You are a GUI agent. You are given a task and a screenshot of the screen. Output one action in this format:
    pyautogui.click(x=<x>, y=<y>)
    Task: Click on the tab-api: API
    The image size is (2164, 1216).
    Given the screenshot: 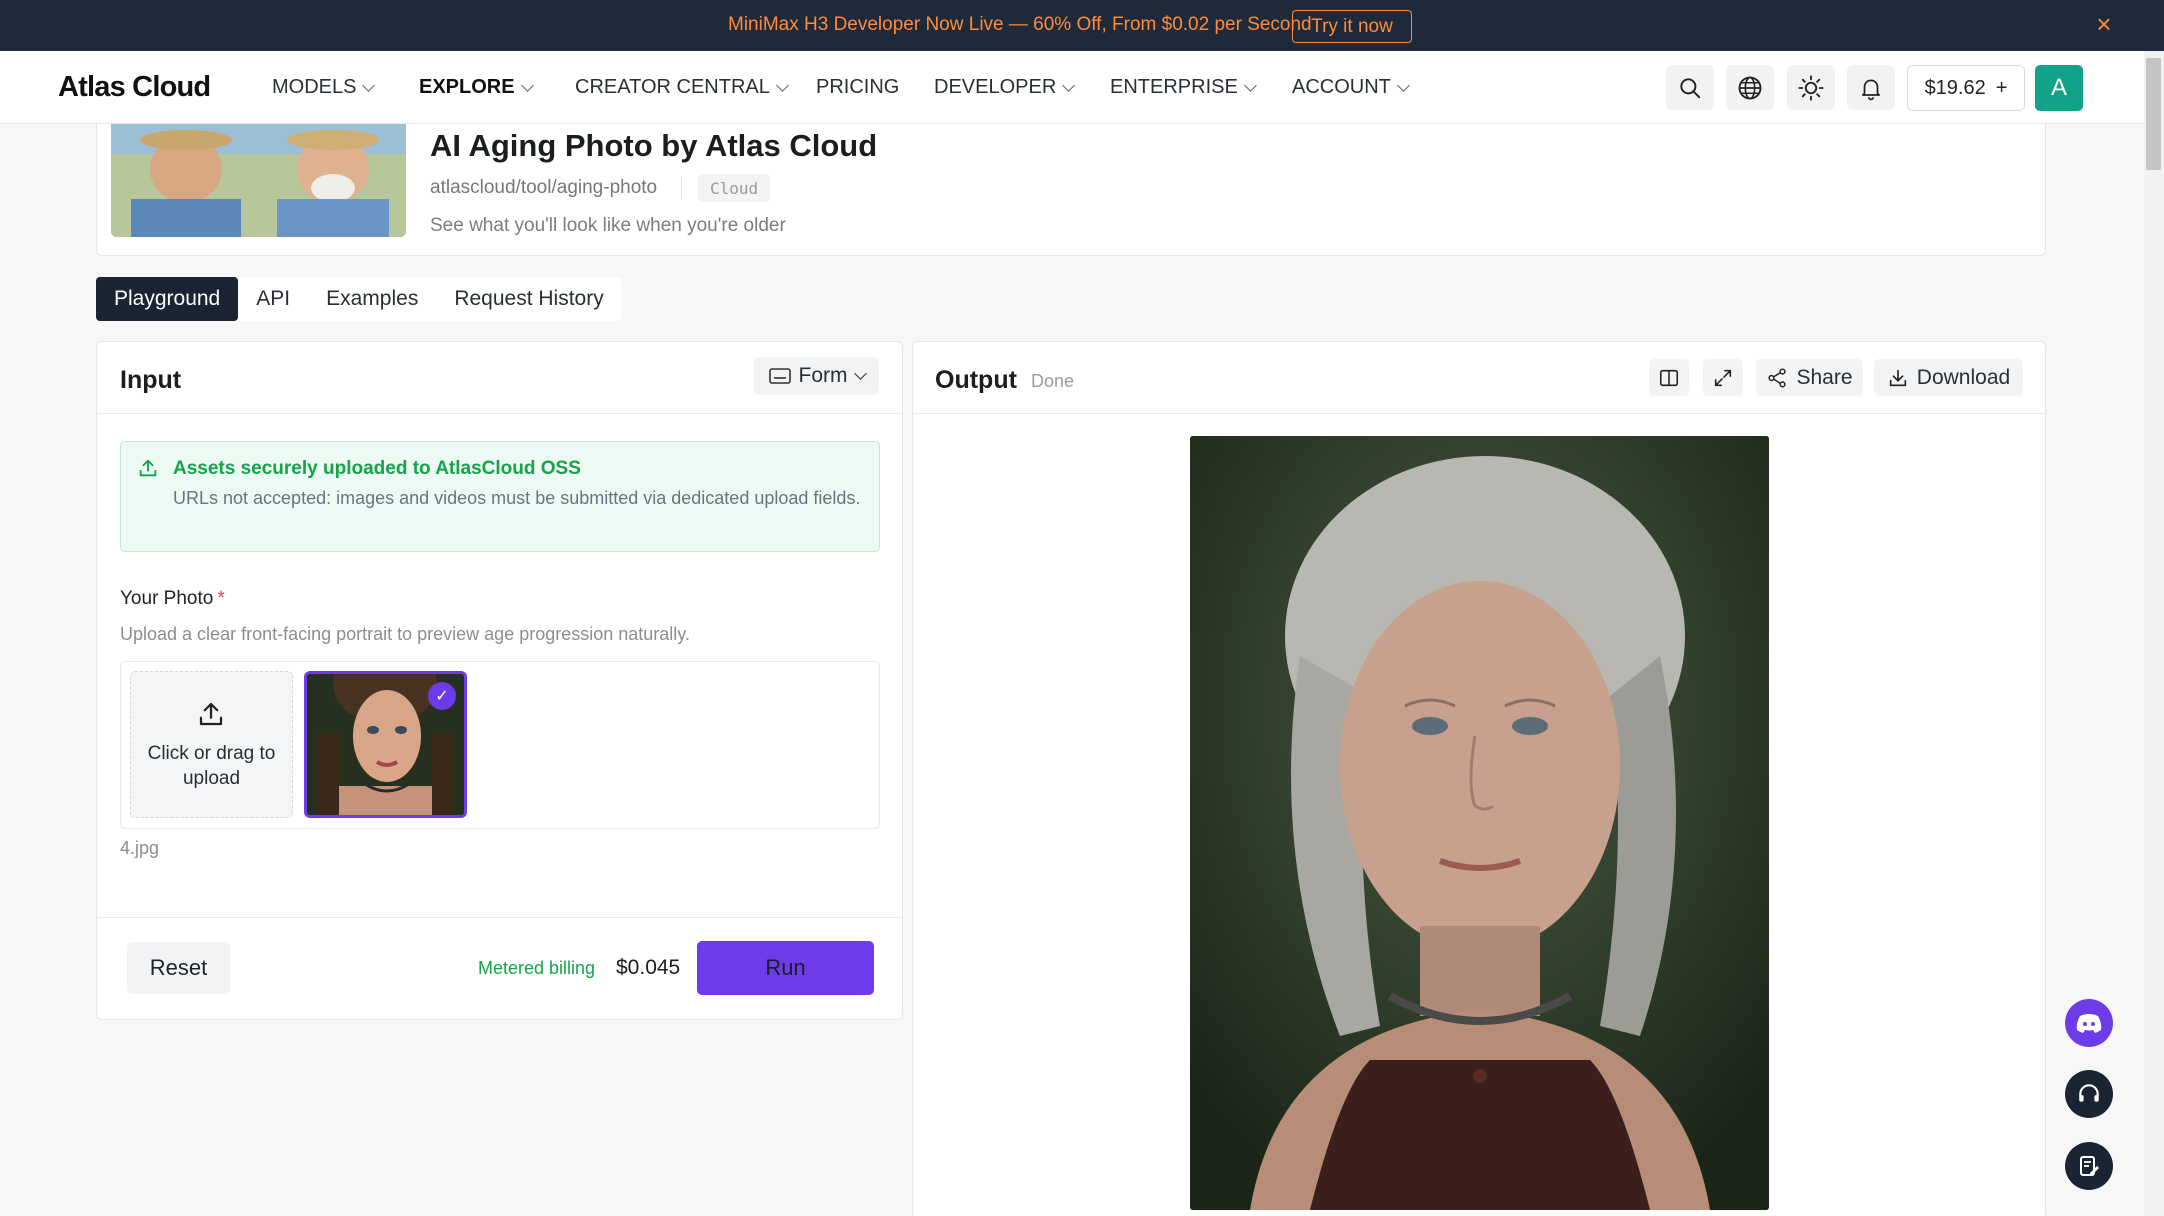 What is the action you would take?
    pyautogui.click(x=273, y=299)
    